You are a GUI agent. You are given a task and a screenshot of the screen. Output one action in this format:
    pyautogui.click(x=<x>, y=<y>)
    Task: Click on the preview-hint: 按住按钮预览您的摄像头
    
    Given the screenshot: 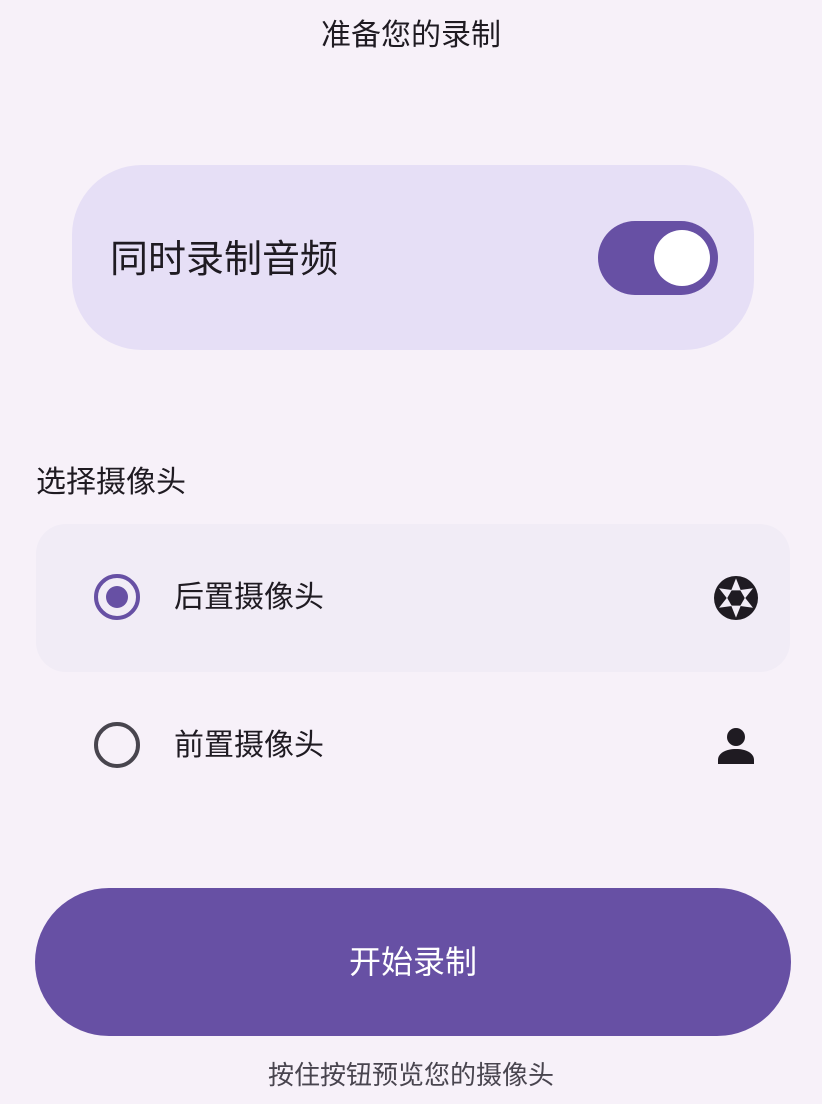 What is the action you would take?
    pyautogui.click(x=410, y=1076)
    